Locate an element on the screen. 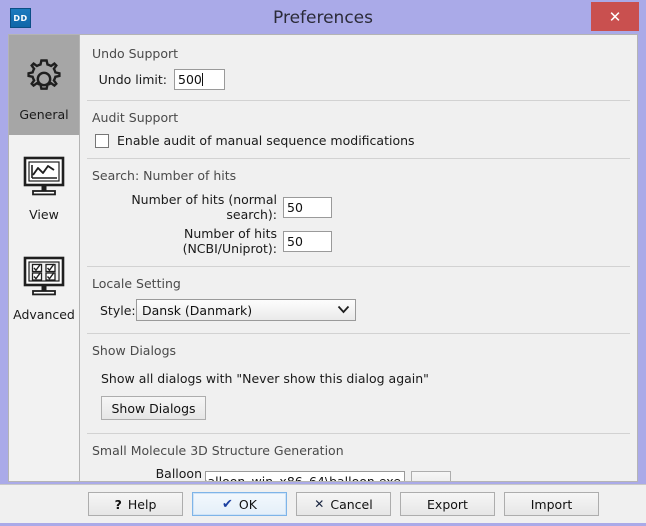 The width and height of the screenshot is (646, 526). sidebar-item-general: General is located at coordinates (44, 85).